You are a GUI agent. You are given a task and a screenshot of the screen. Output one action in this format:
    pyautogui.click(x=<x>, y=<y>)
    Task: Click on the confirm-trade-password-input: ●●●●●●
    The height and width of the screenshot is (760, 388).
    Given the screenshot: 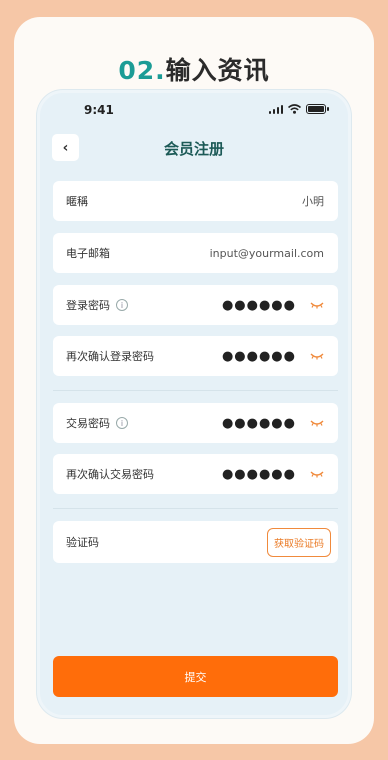 What is the action you would take?
    pyautogui.click(x=259, y=474)
    